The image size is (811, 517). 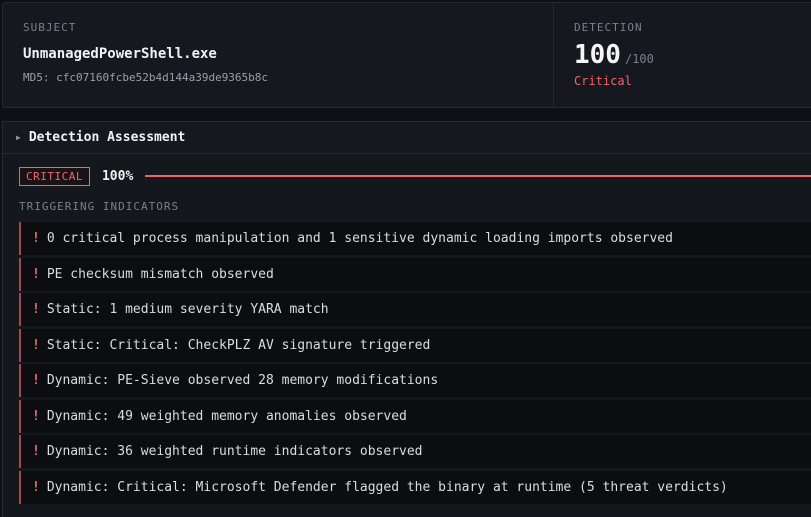 I want to click on panel-title: Detection Assessment, so click(x=107, y=137).